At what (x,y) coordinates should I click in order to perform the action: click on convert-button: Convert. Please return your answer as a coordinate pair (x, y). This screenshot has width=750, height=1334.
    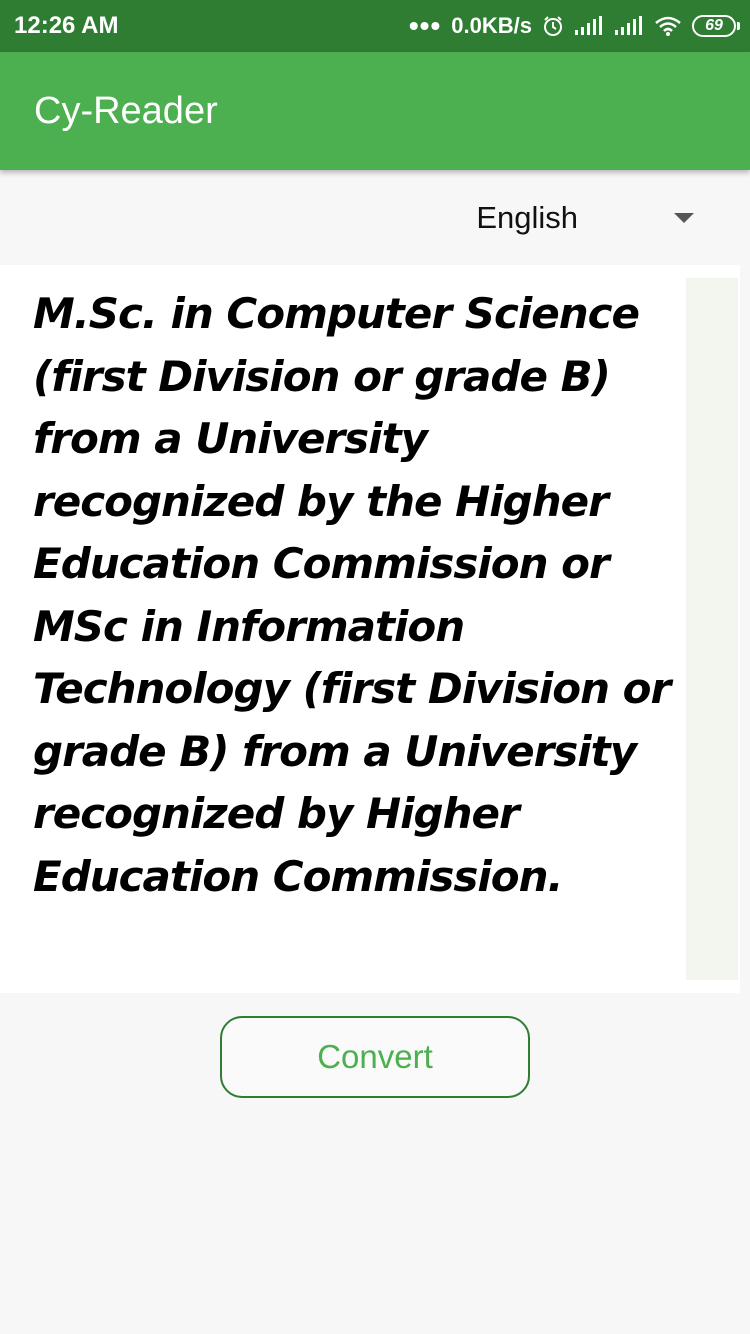
    Looking at the image, I should click on (375, 1057).